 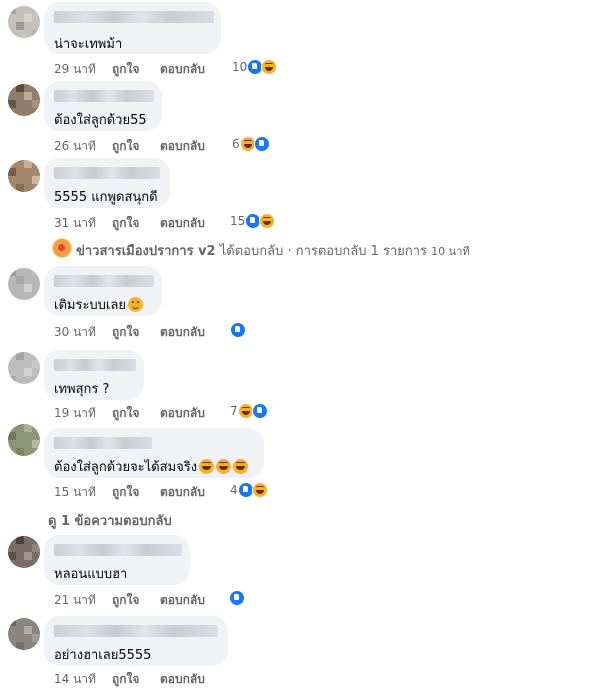 What do you see at coordinates (75, 332) in the screenshot?
I see `comment-time: 30 นาที` at bounding box center [75, 332].